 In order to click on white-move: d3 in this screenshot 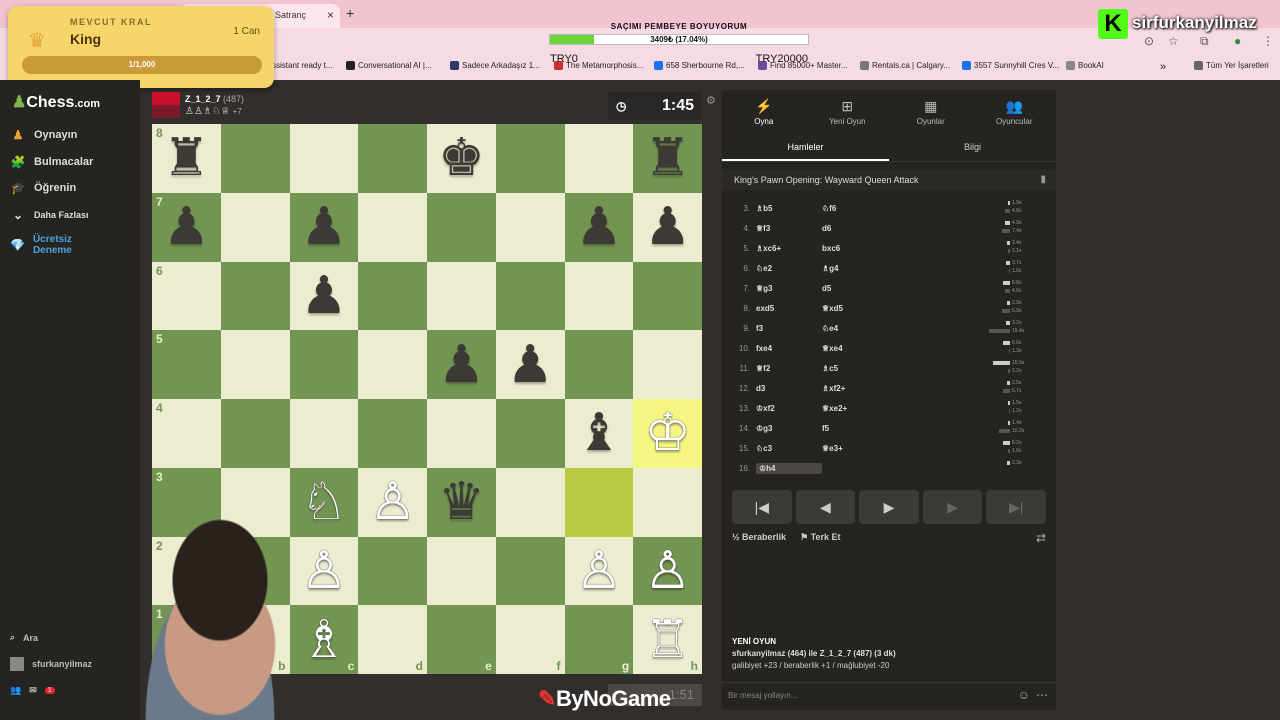, I will do `click(789, 388)`.